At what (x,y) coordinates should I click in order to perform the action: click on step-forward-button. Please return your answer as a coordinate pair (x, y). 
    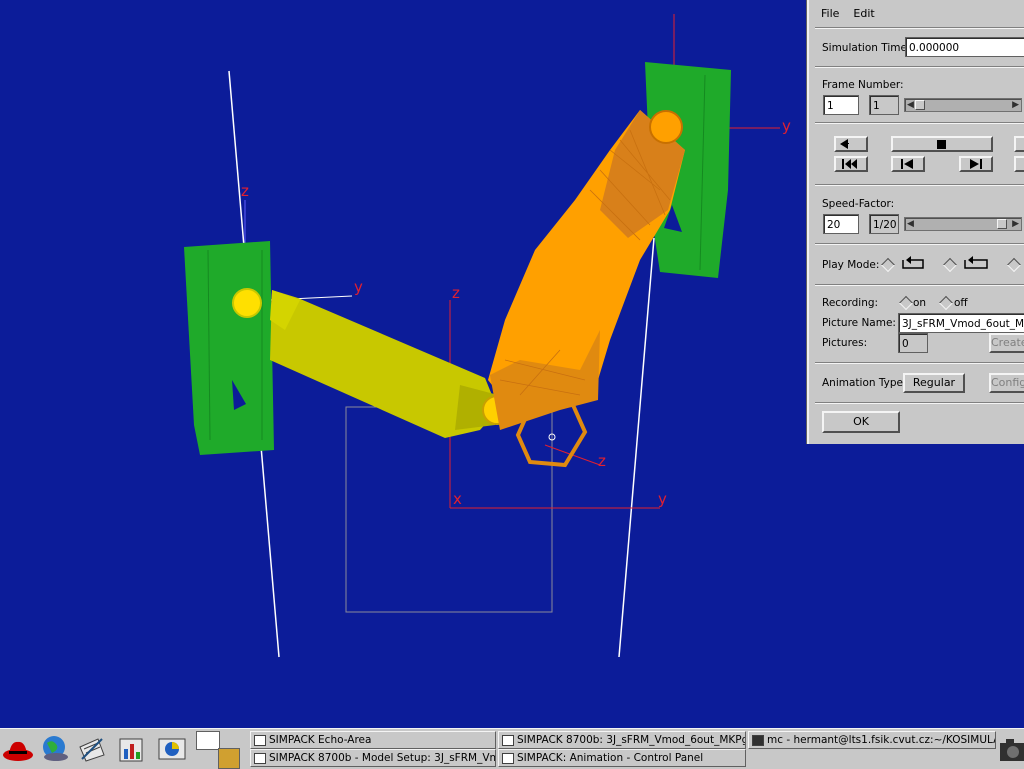
    Looking at the image, I should click on (976, 164).